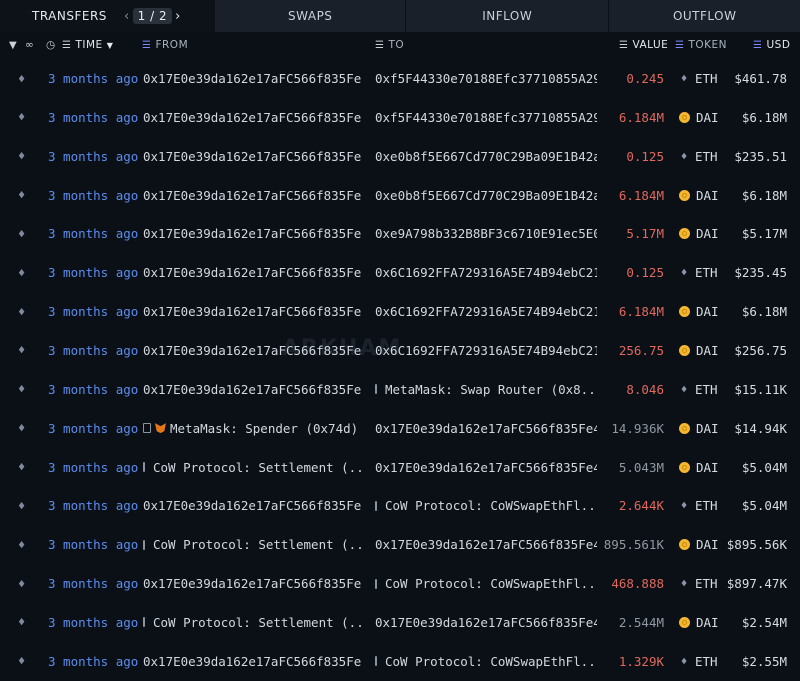  Describe the element at coordinates (252, 428) in the screenshot. I see `from-address: MetaMask: Spender (0x74d)` at that location.